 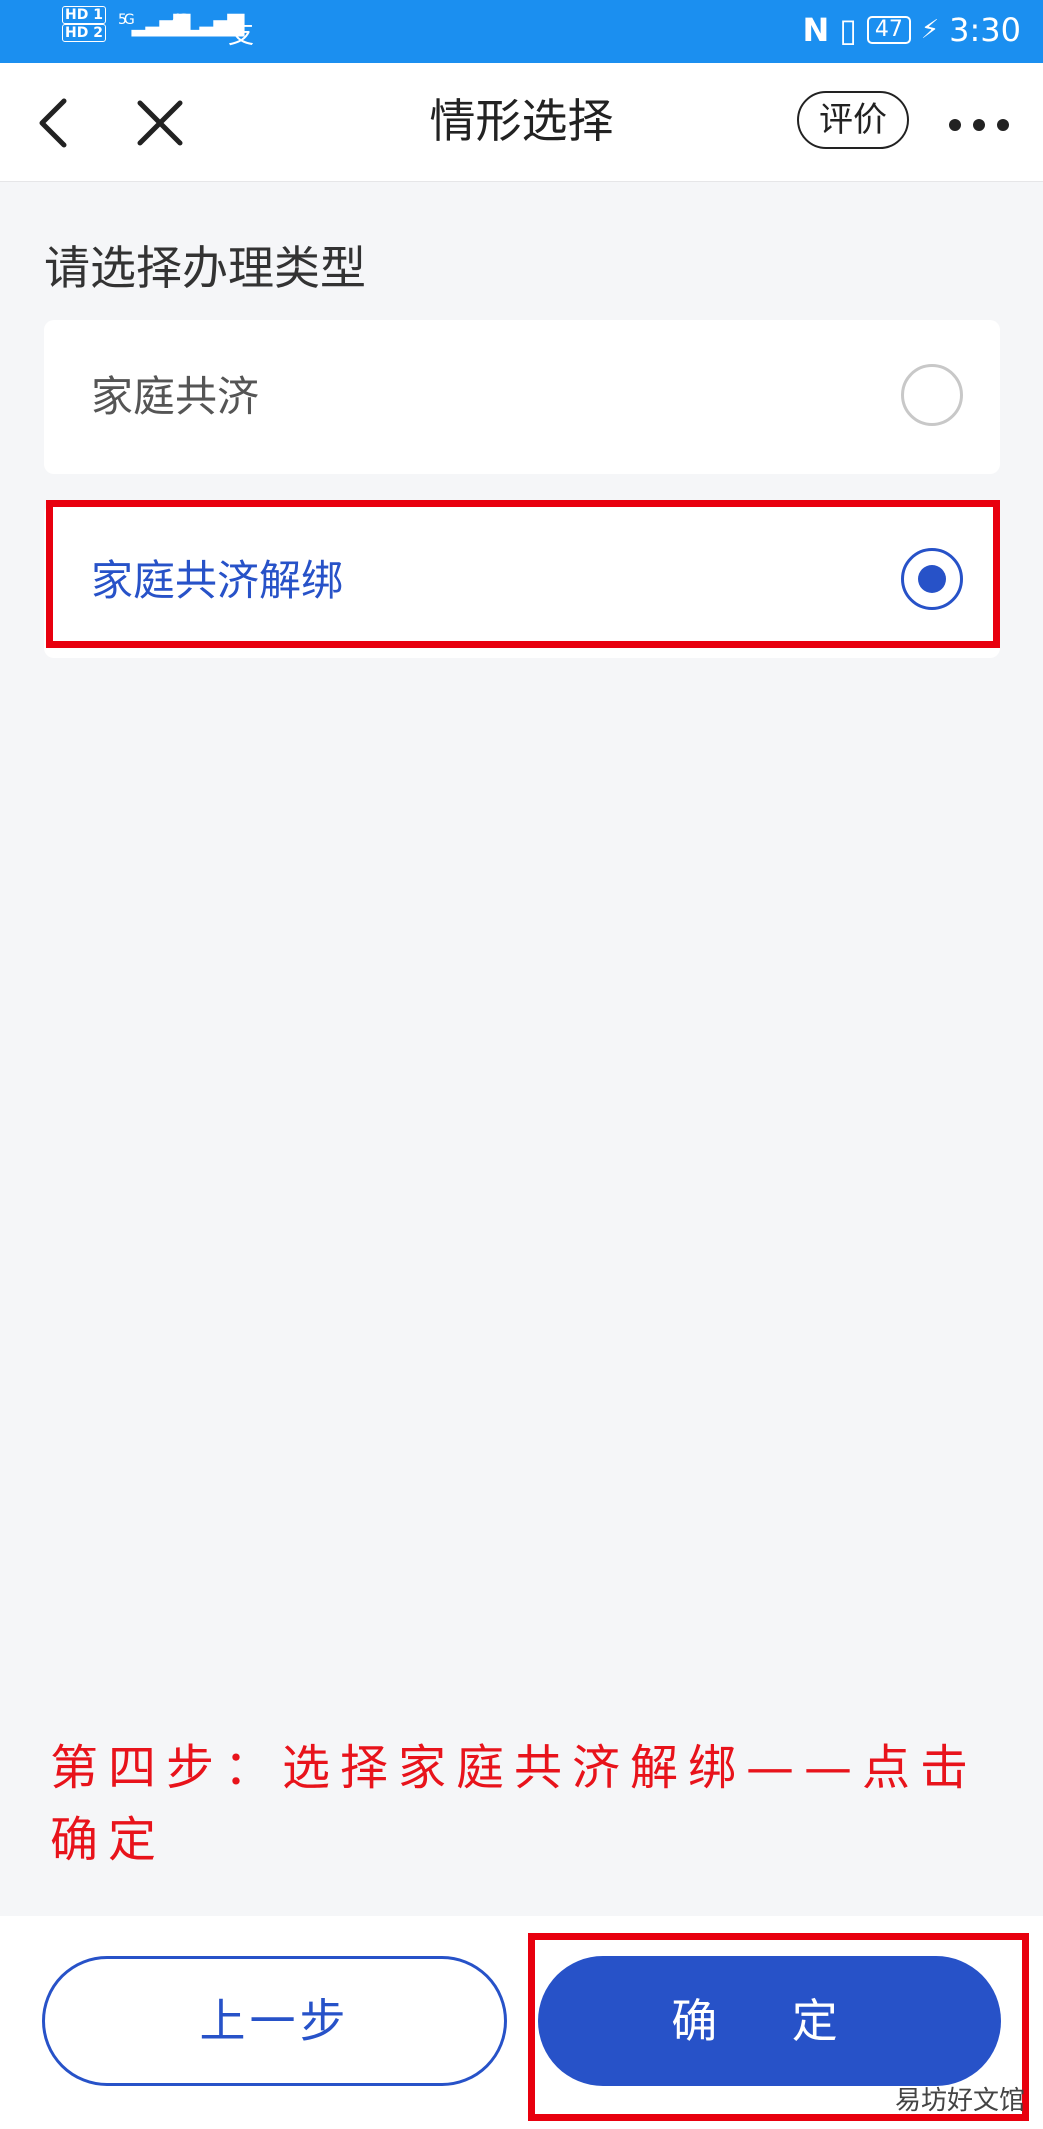 I want to click on more-icon, so click(x=980, y=123).